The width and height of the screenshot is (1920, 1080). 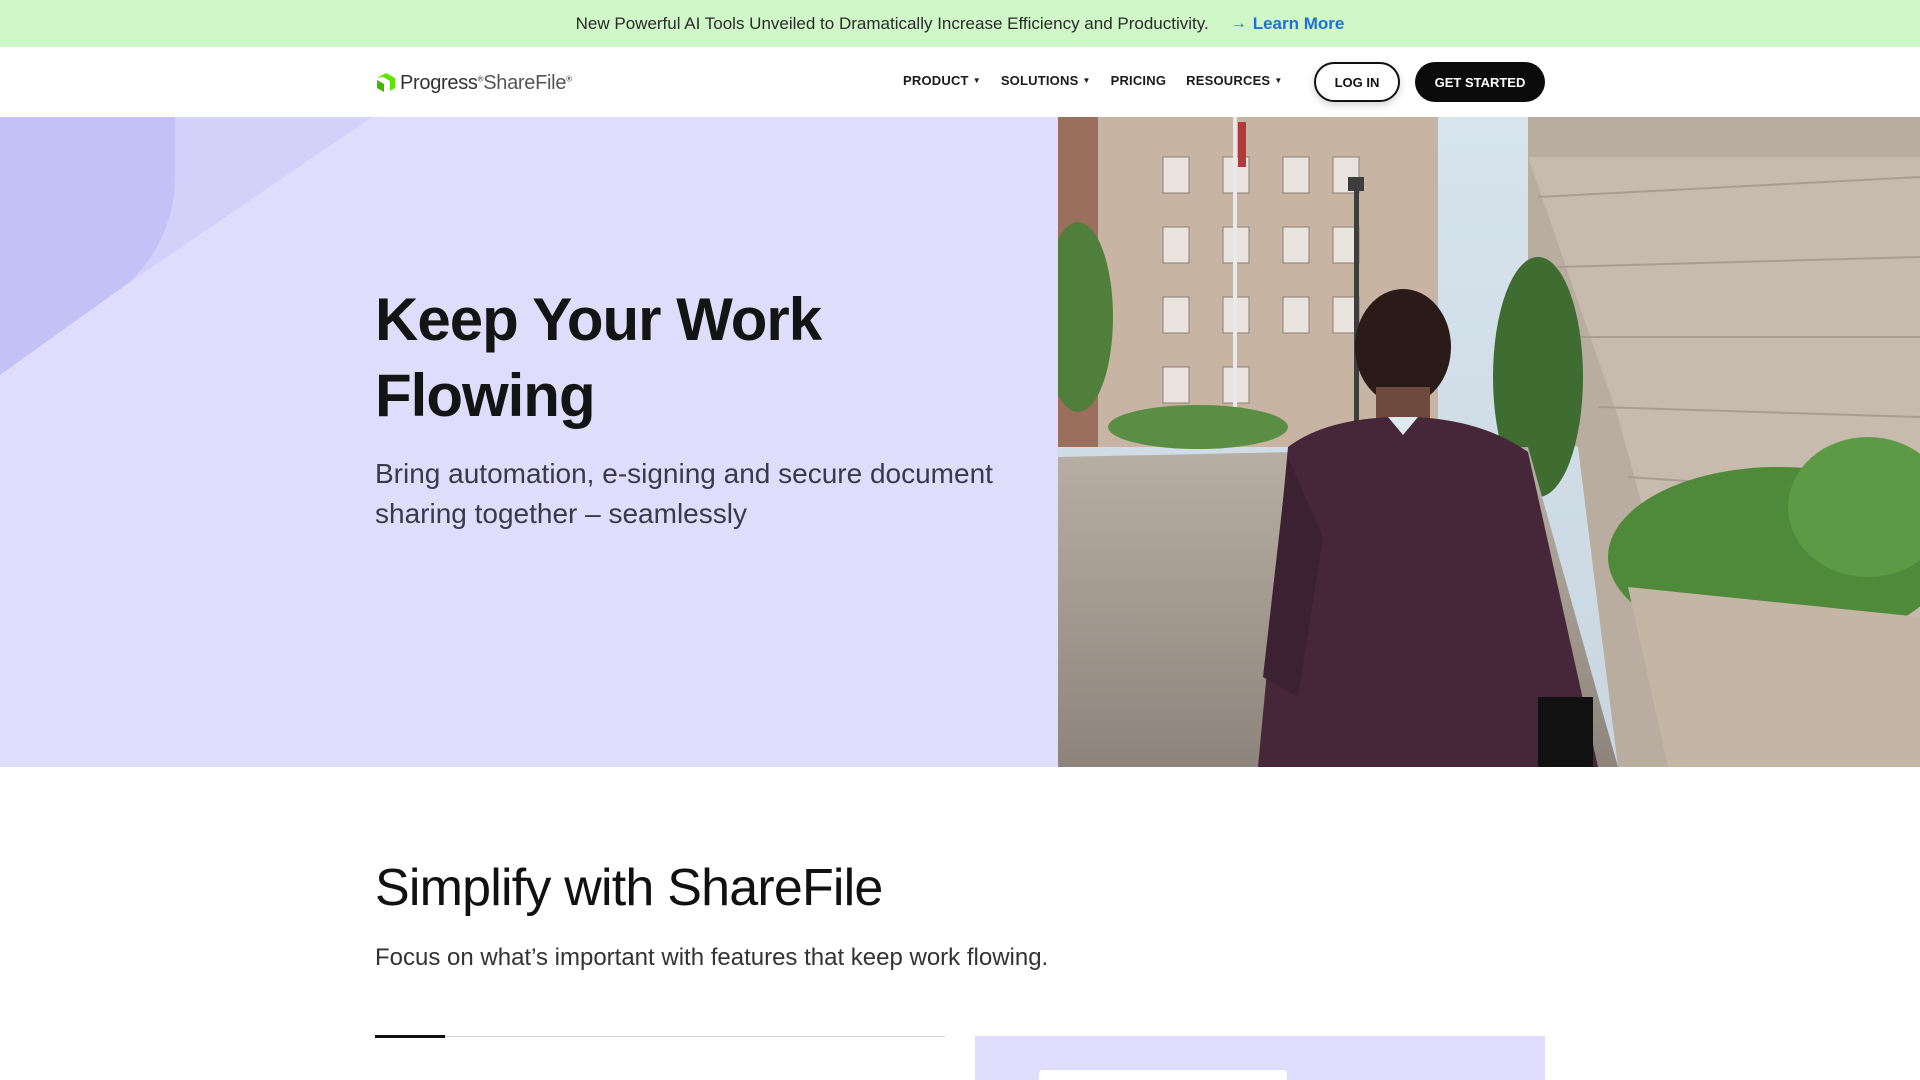 What do you see at coordinates (525, 82) in the screenshot?
I see `logo-product: ShareFile` at bounding box center [525, 82].